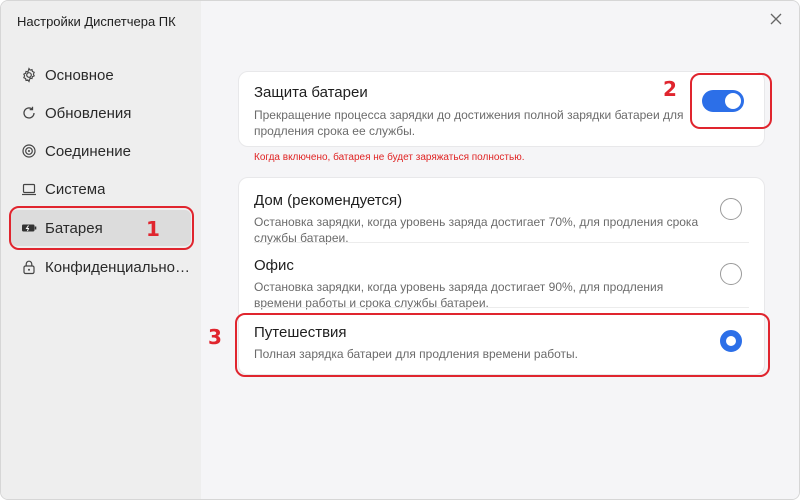 Image resolution: width=800 pixels, height=500 pixels. I want to click on close-icon, so click(776, 21).